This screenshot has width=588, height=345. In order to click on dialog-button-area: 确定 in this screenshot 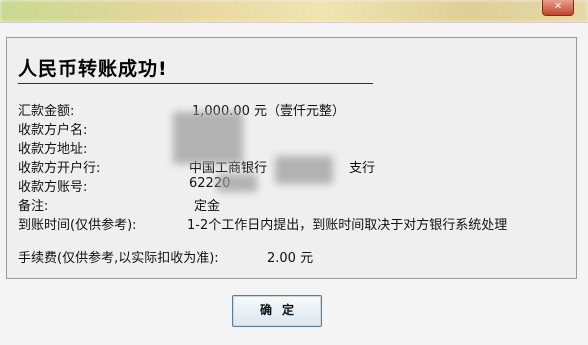, I will do `click(277, 311)`.